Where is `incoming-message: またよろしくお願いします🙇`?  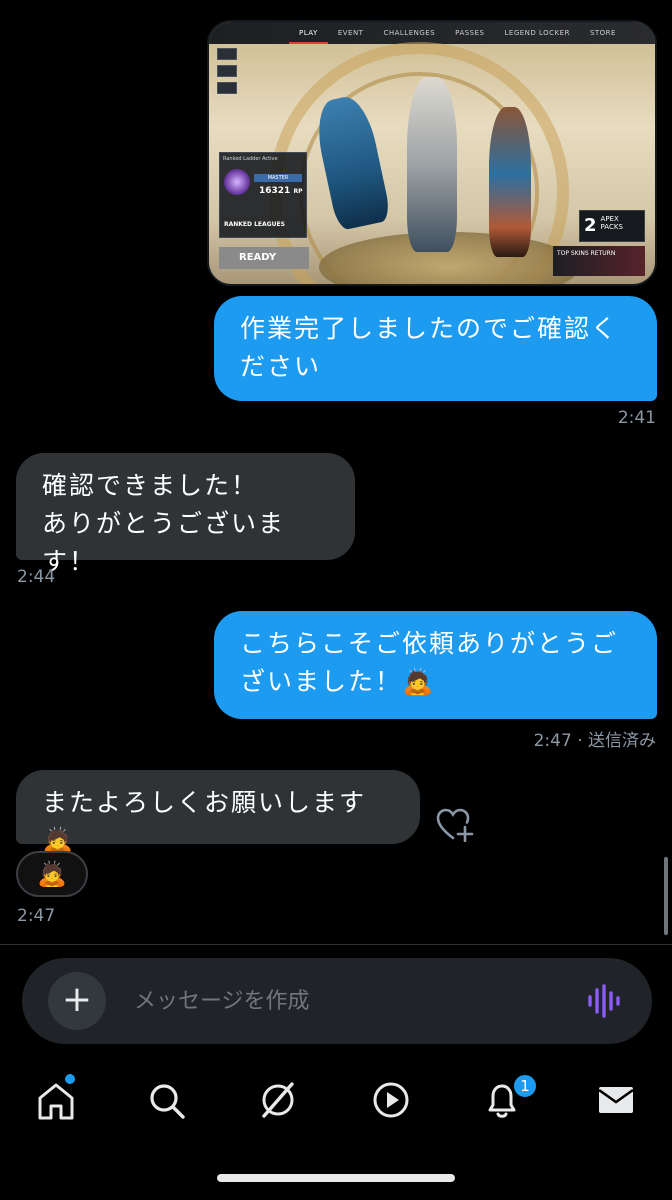
incoming-message: またよろしくお願いします🙇 is located at coordinates (218, 812).